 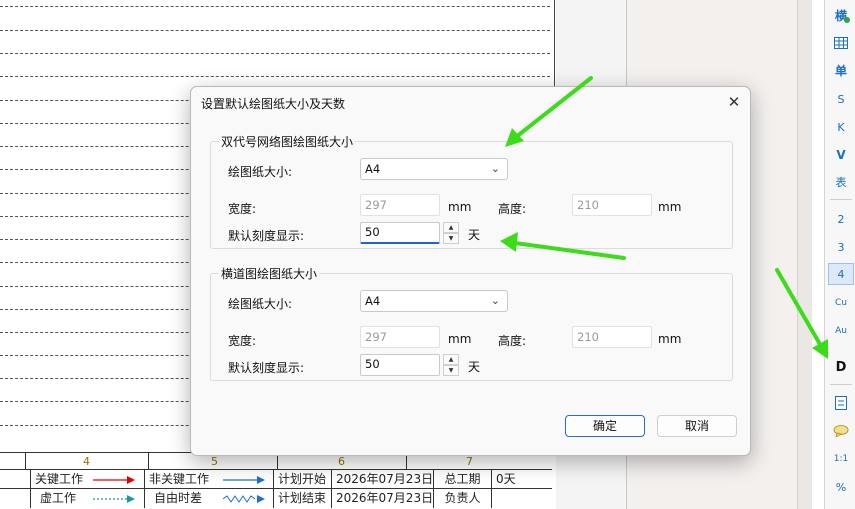 I want to click on toolbar-grid-button, so click(x=841, y=43).